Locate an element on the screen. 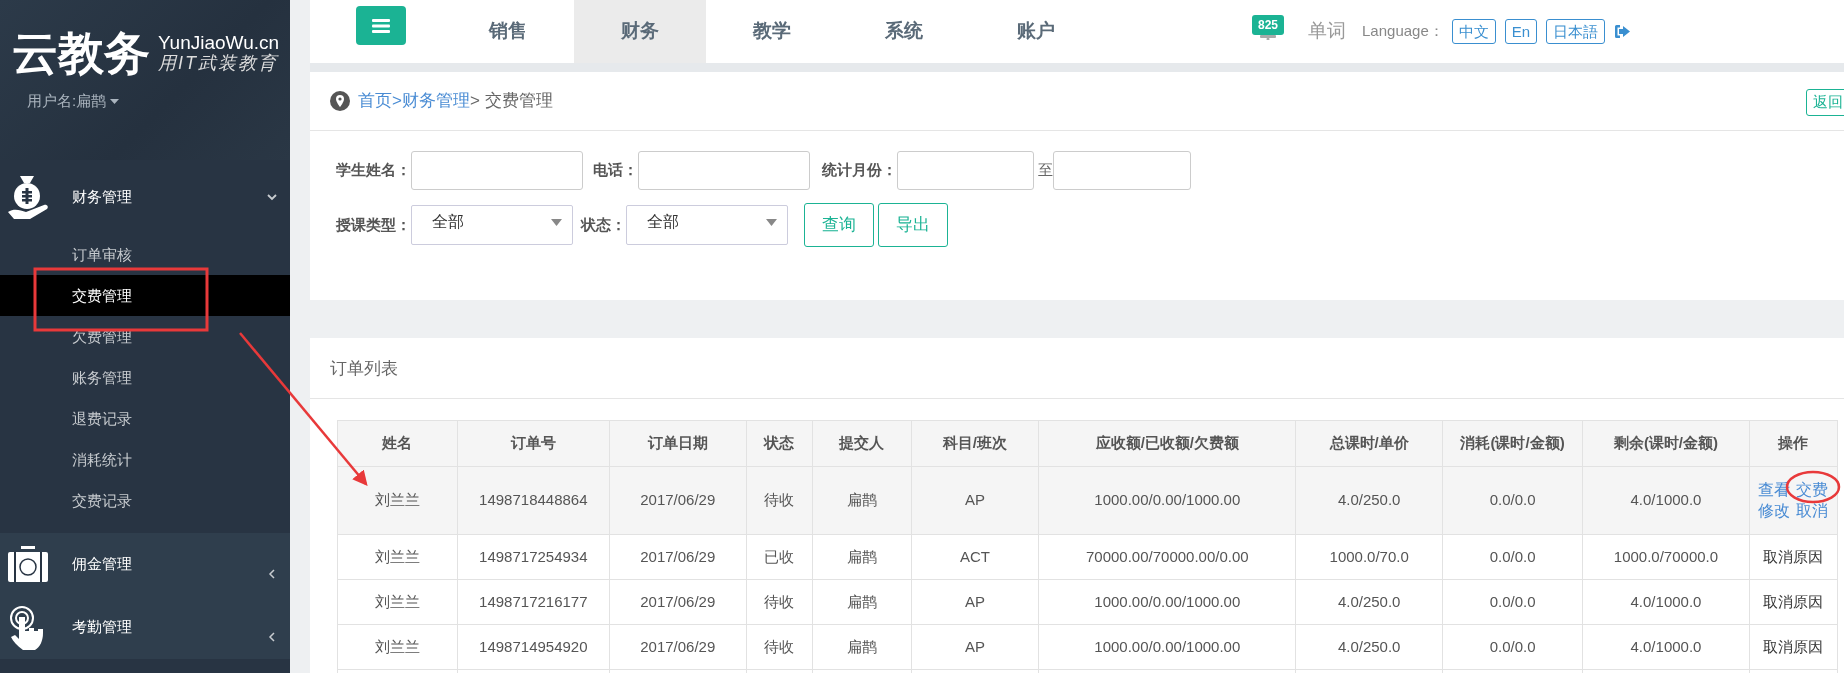 The width and height of the screenshot is (1844, 673). language-button: En is located at coordinates (1521, 31).